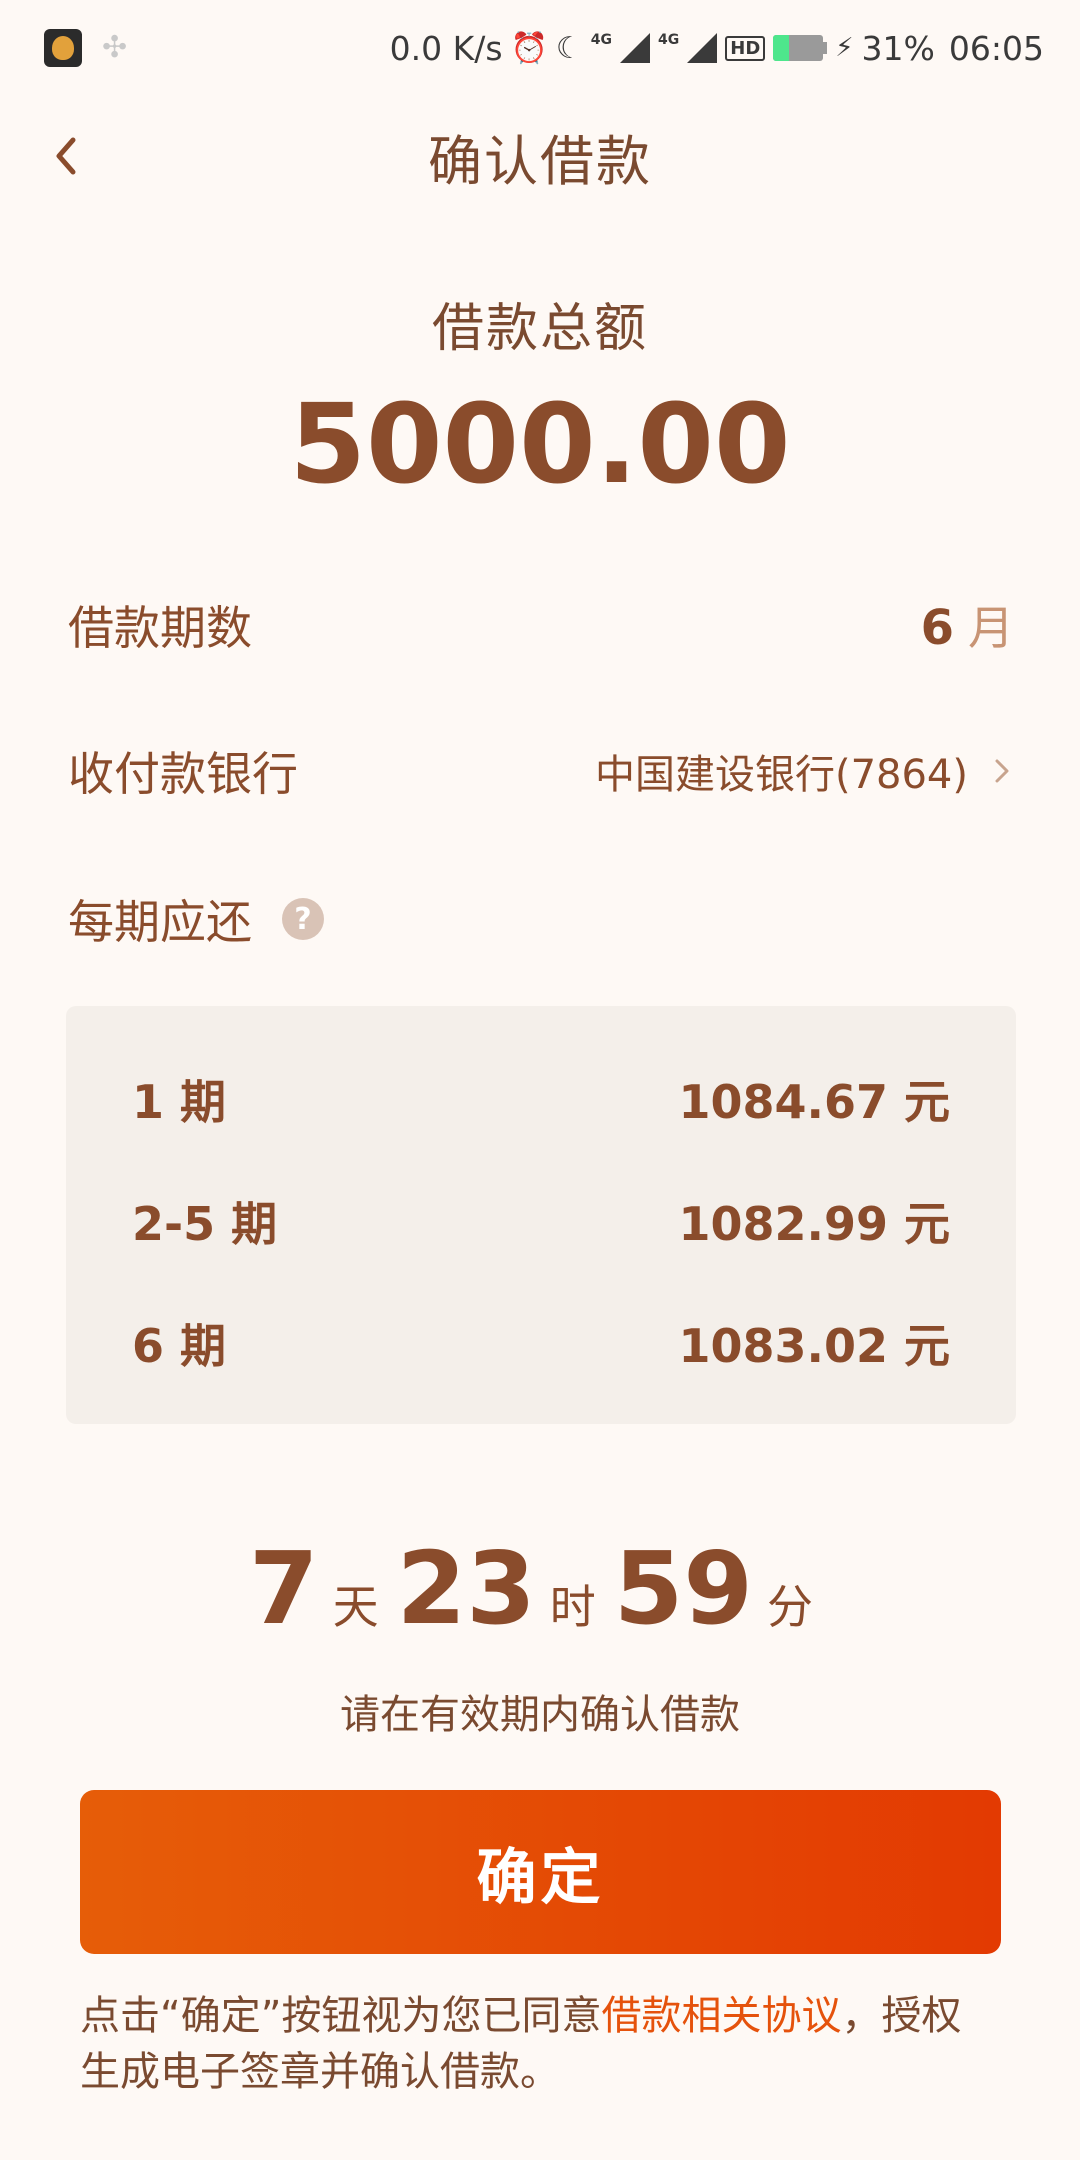  I want to click on countdown-minutes-unit: 分, so click(789, 1607).